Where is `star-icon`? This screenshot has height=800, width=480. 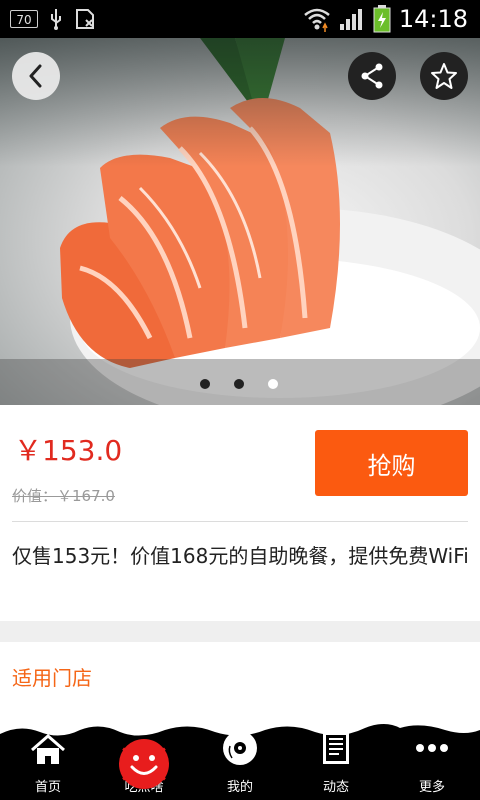 star-icon is located at coordinates (444, 76).